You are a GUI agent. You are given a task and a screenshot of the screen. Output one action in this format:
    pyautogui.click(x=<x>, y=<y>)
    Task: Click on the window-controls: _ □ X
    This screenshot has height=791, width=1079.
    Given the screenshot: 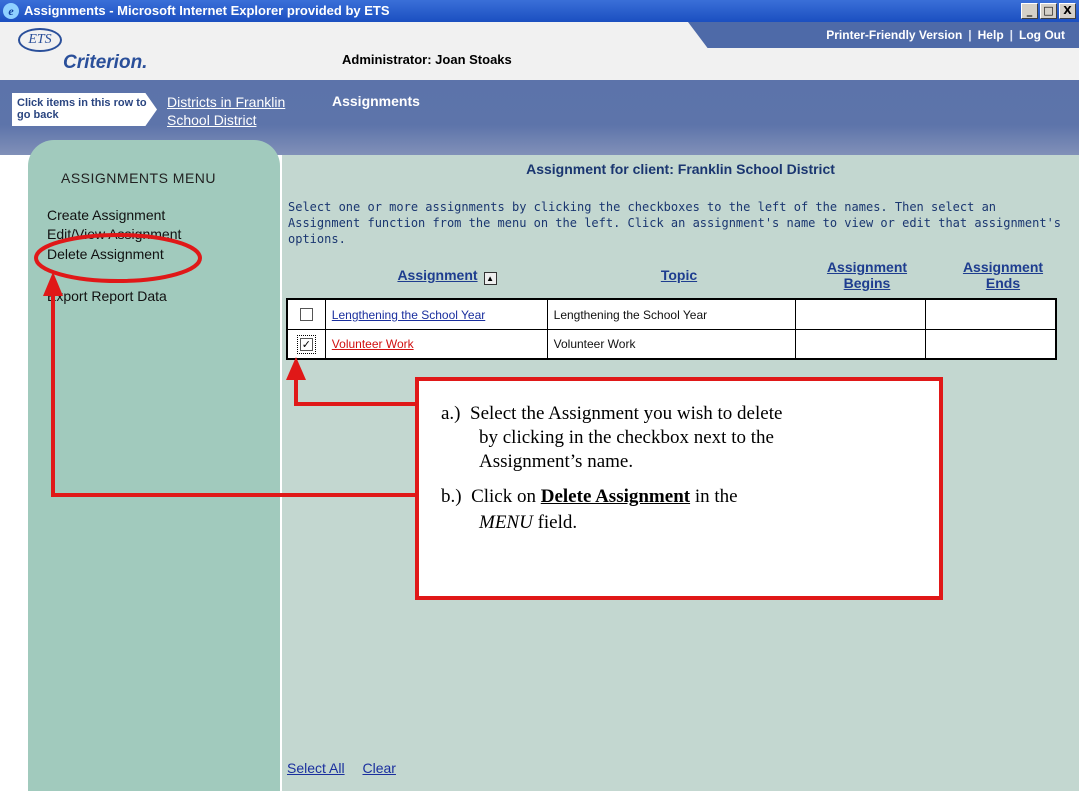 What is the action you would take?
    pyautogui.click(x=1048, y=11)
    